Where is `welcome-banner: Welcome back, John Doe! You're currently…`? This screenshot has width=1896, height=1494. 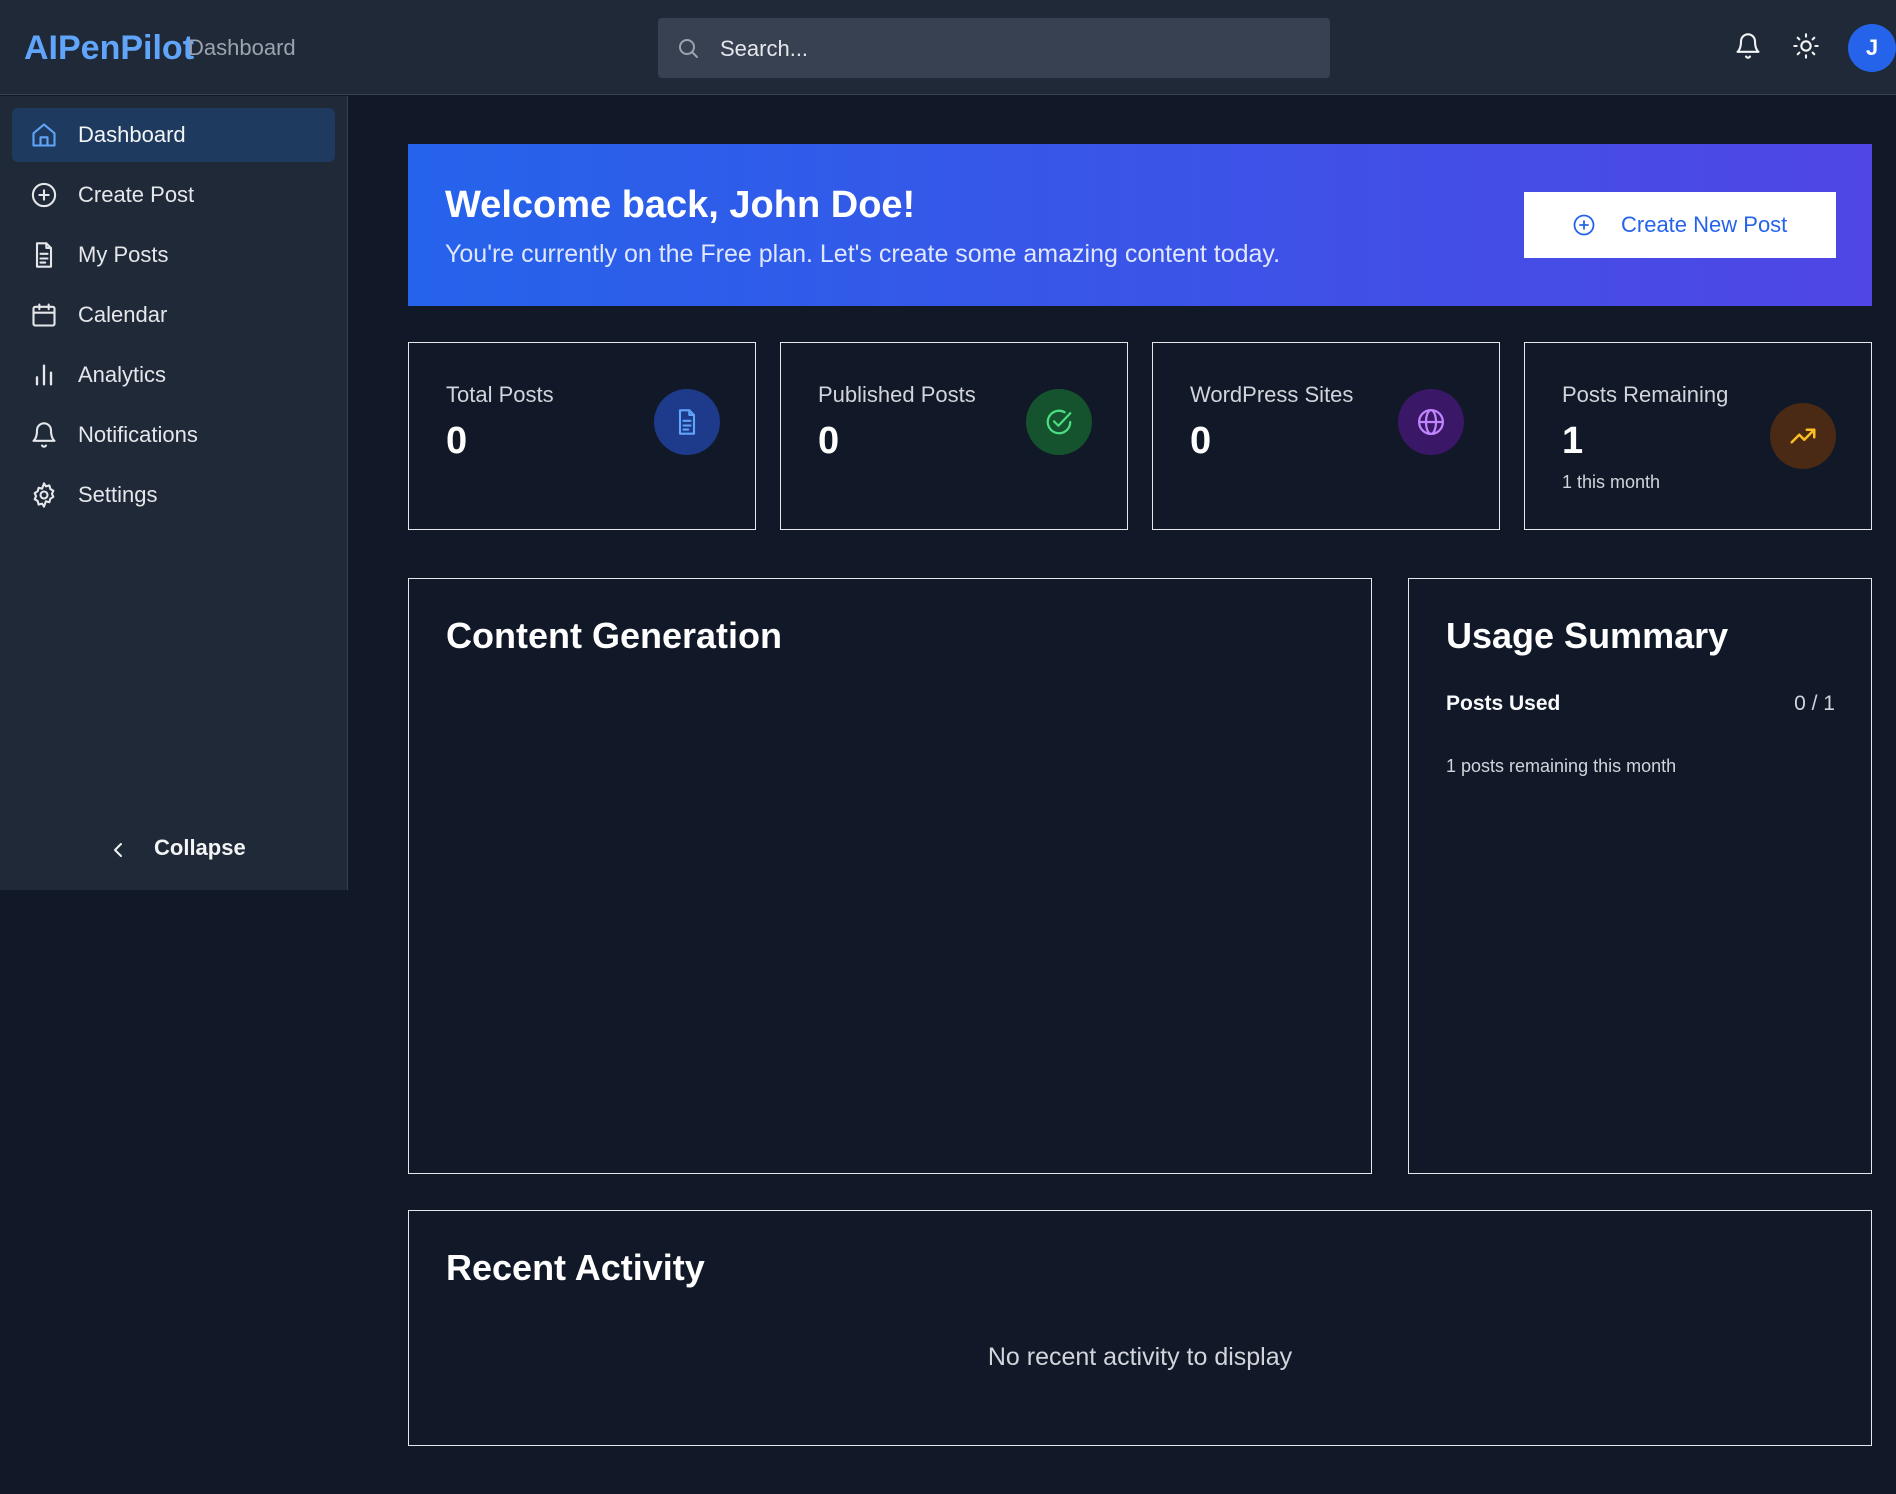 welcome-banner: Welcome back, John Doe! You're currently… is located at coordinates (1140, 225).